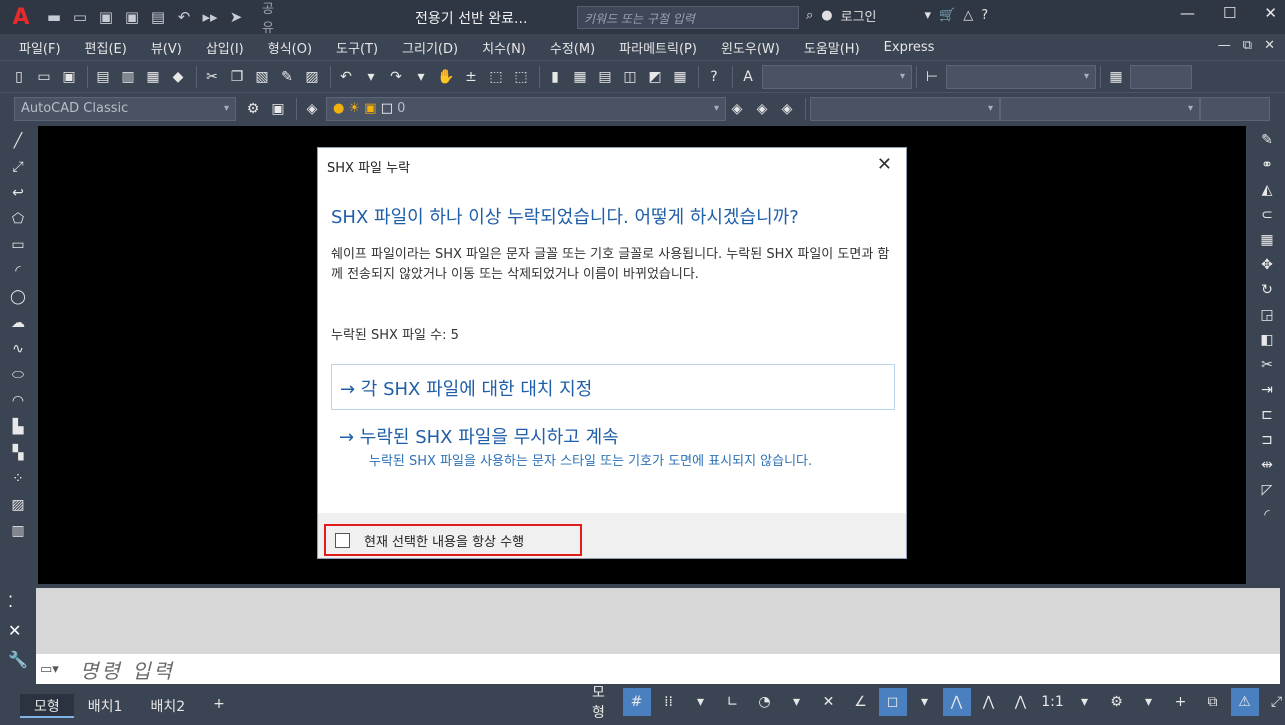 This screenshot has height=725, width=1285. I want to click on annotation-scale-icon: ⋀, so click(1021, 702).